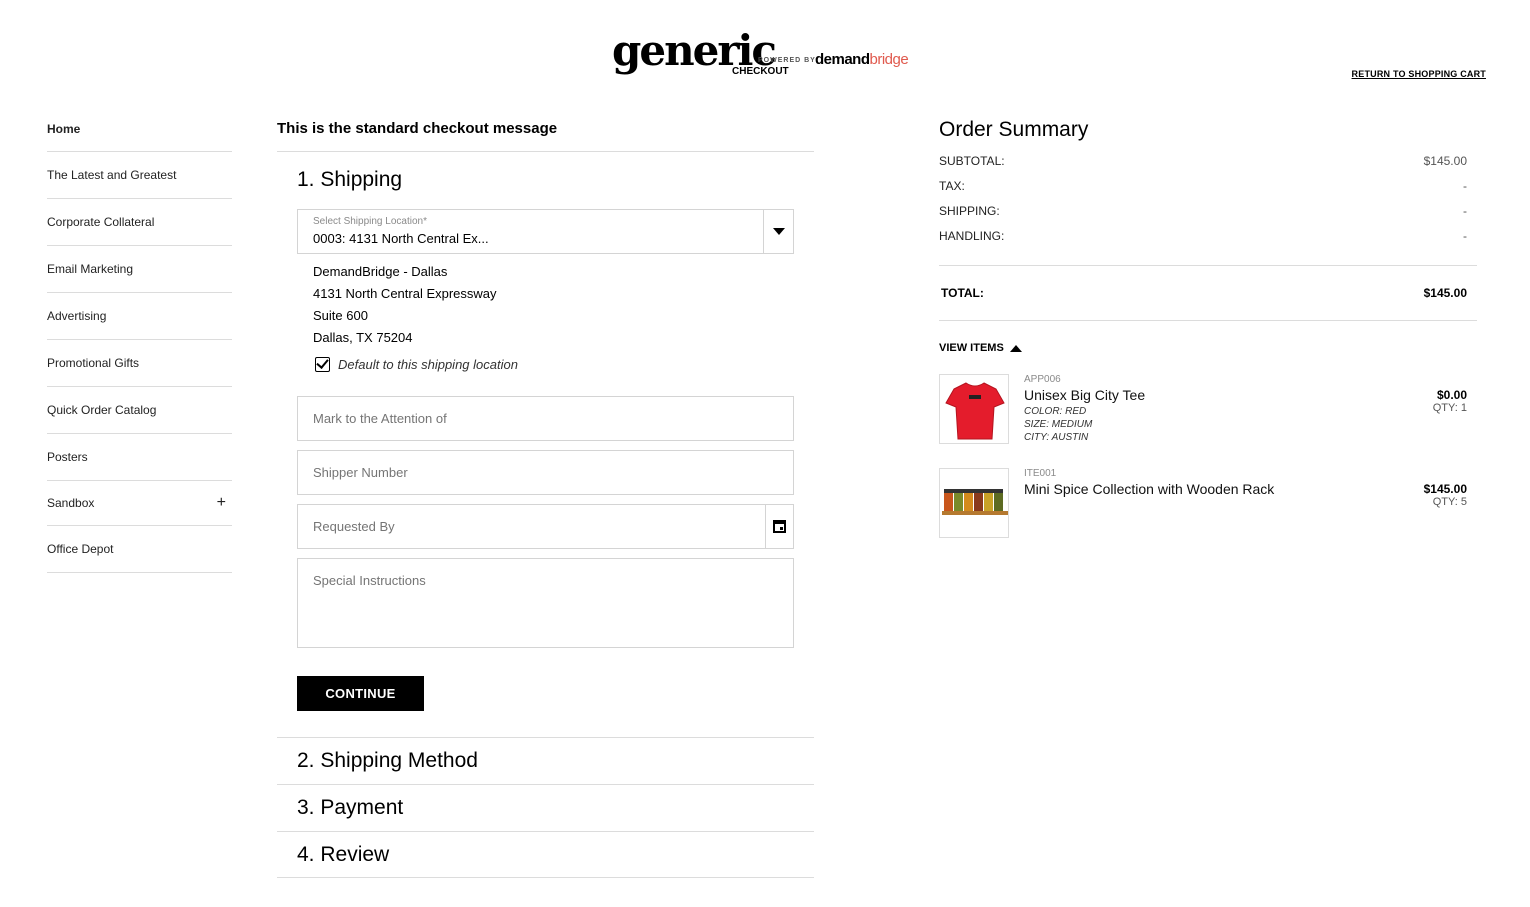 This screenshot has height=907, width=1530. What do you see at coordinates (1203, 160) in the screenshot?
I see `summary-row-subtotal: SUBTOTAL: $145.00` at bounding box center [1203, 160].